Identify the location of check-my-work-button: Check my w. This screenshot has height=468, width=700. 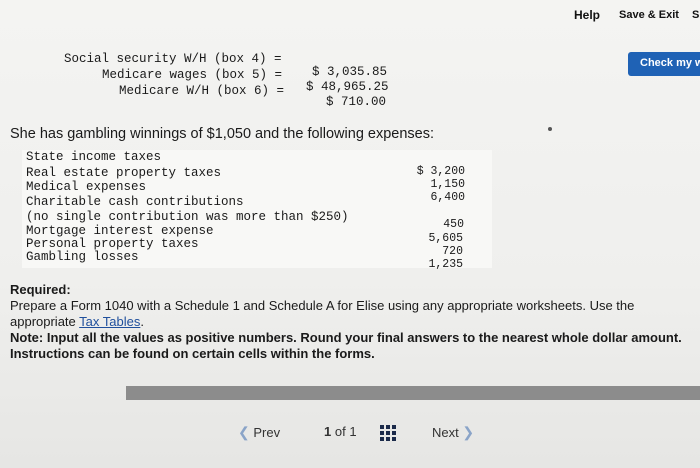
(664, 64).